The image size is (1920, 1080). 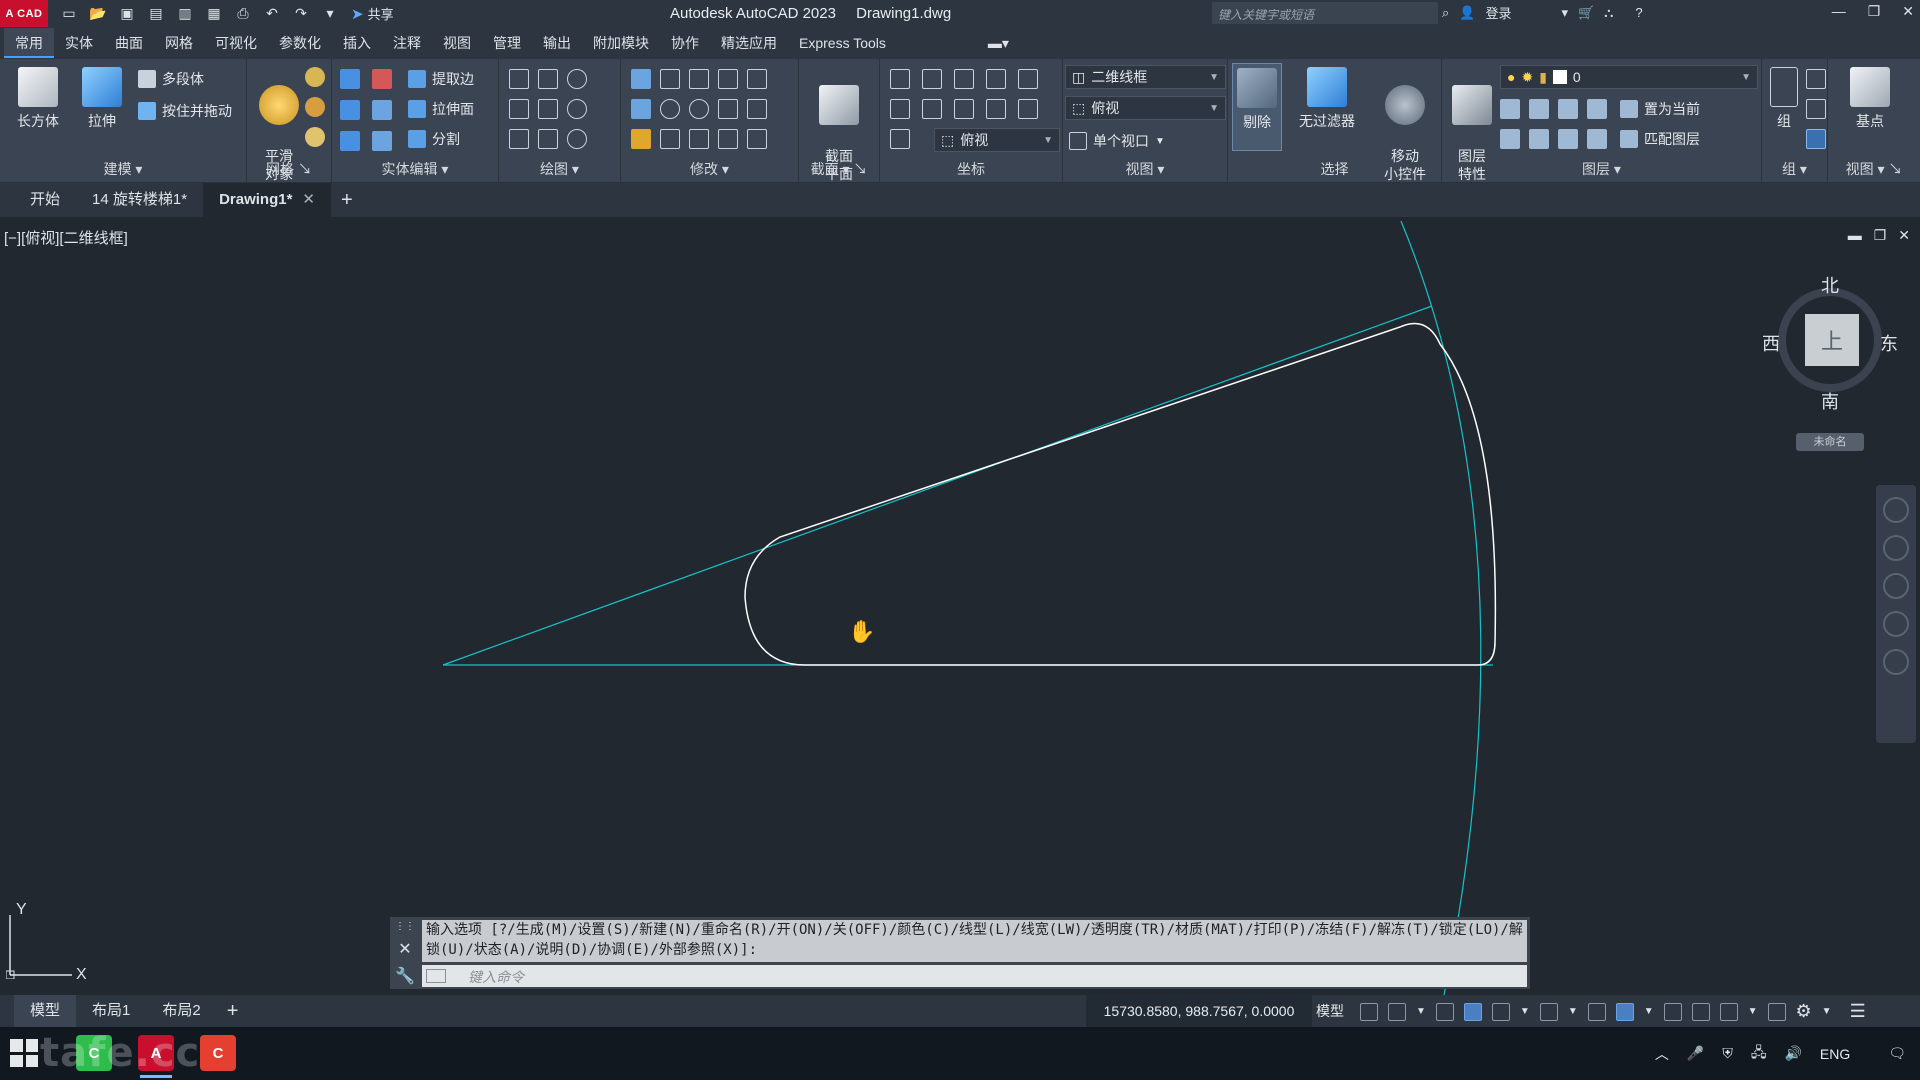 What do you see at coordinates (1908, 11) in the screenshot?
I see `close-button: ✕` at bounding box center [1908, 11].